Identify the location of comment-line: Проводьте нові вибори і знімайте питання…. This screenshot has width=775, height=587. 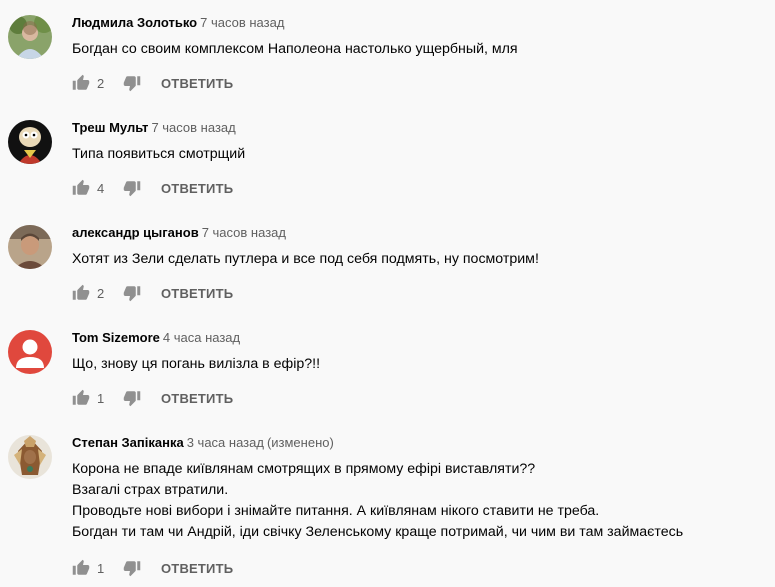
(336, 511).